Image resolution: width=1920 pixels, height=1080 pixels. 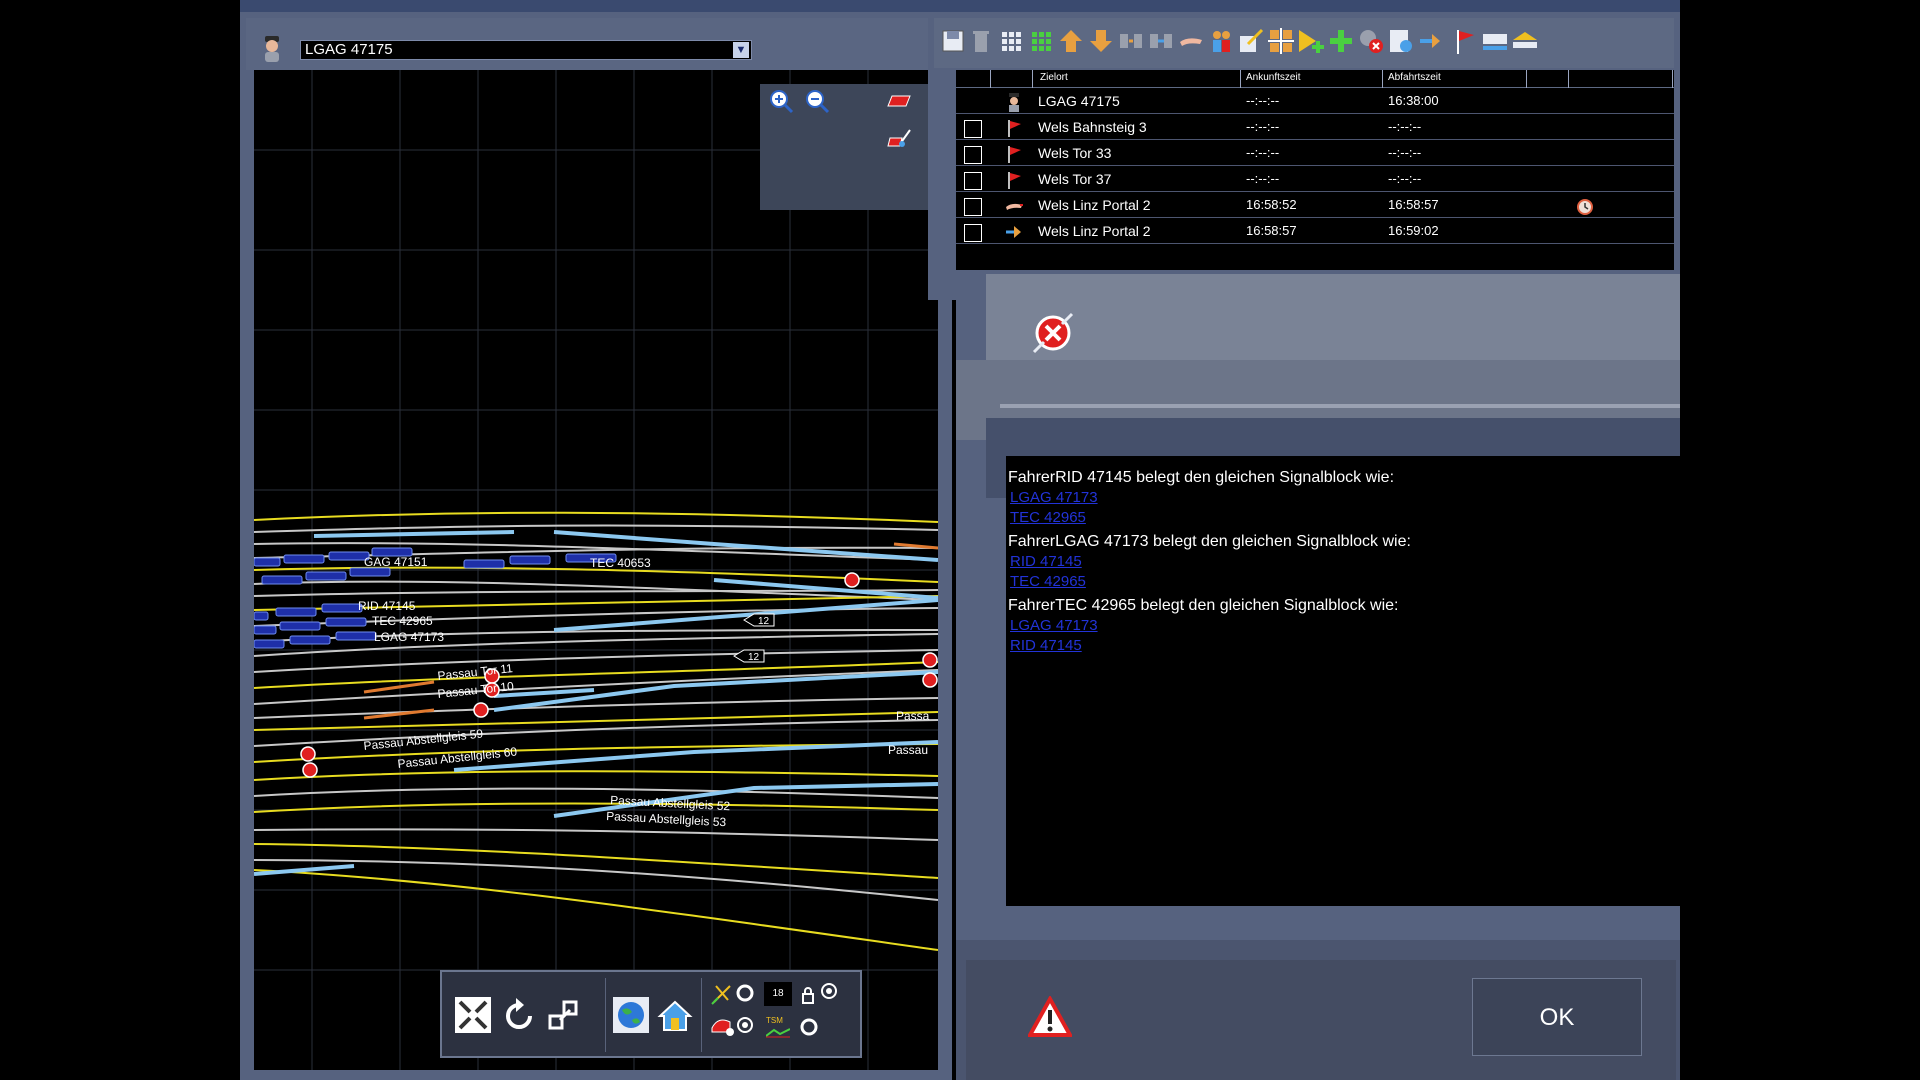 I want to click on view-group, so click(x=524, y=1015).